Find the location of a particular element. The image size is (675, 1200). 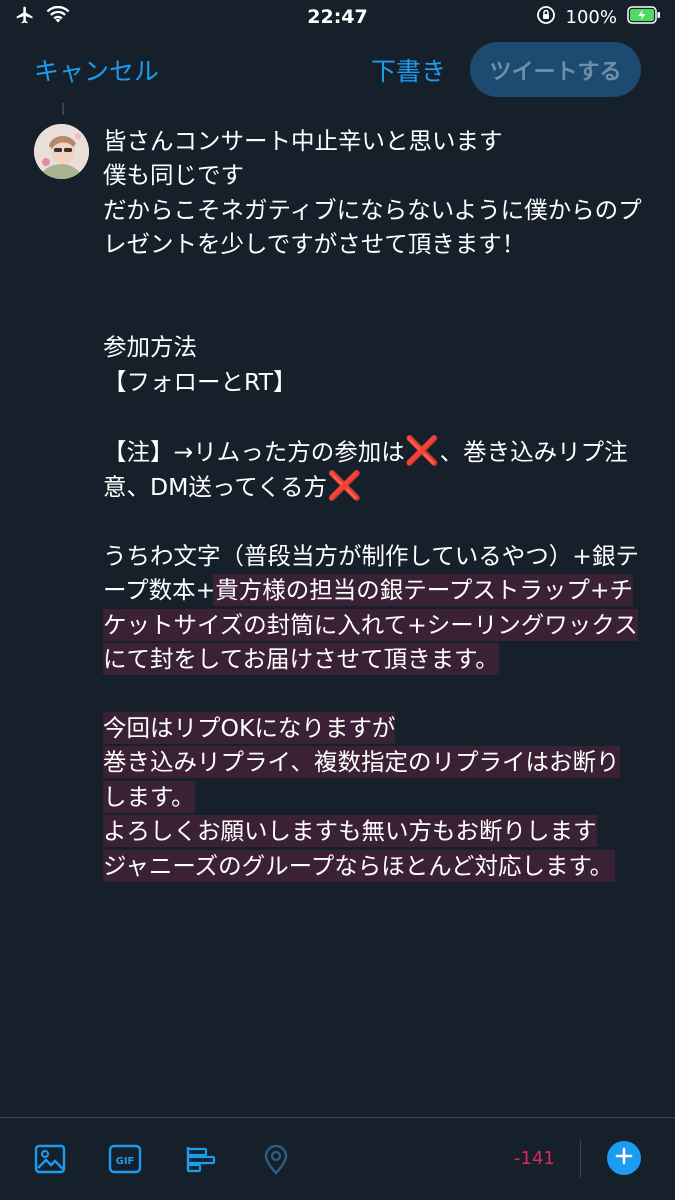

status-bar: 22:47 100% is located at coordinates (337, 17).